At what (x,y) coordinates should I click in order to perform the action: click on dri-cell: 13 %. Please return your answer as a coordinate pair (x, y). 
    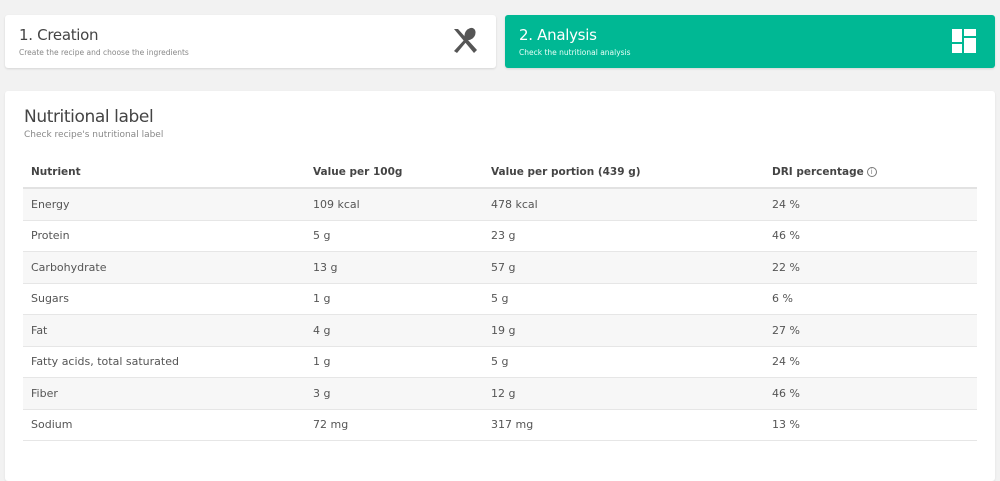
    Looking at the image, I should click on (870, 425).